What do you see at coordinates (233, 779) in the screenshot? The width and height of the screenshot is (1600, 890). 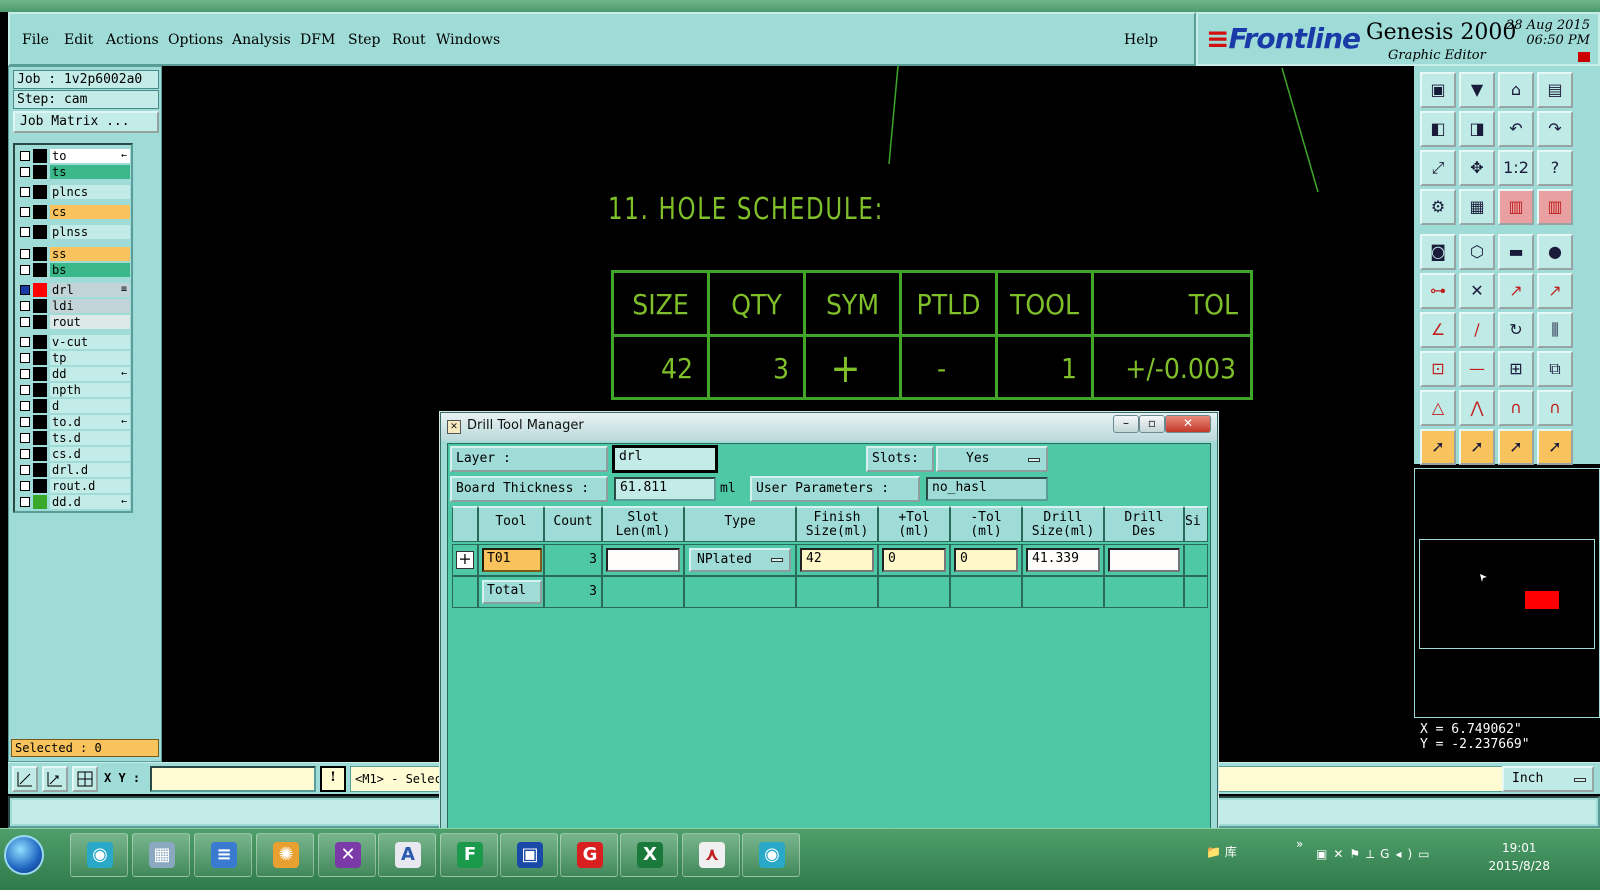 I see `xy-input` at bounding box center [233, 779].